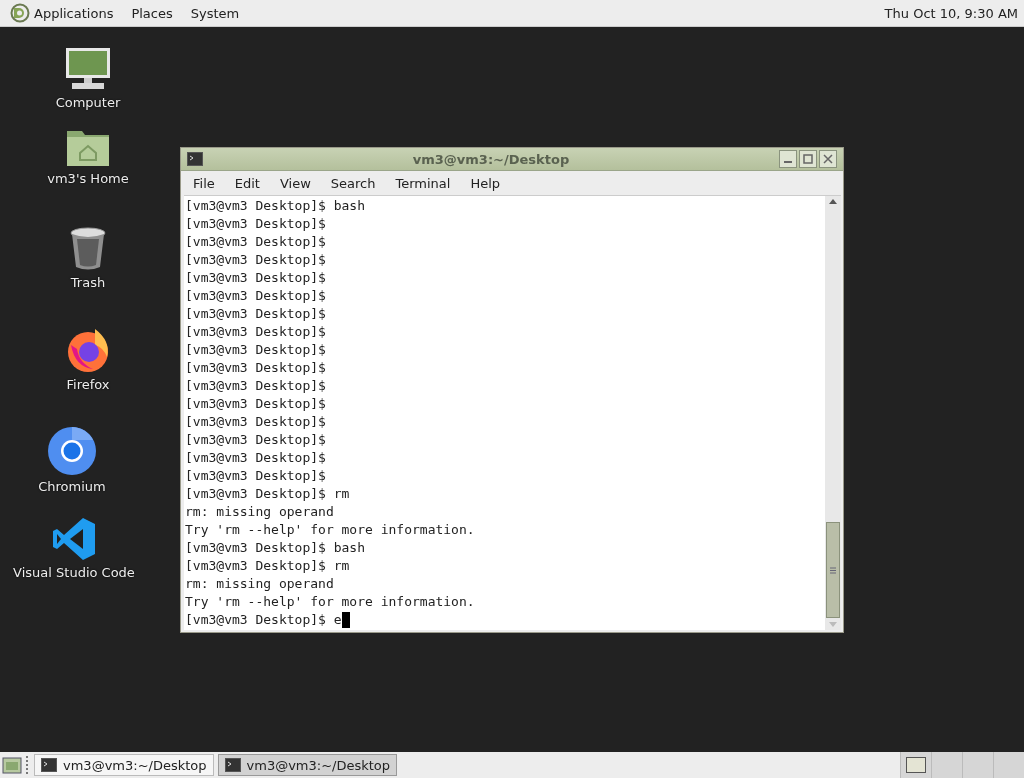 Image resolution: width=1024 pixels, height=778 pixels. What do you see at coordinates (88, 384) in the screenshot?
I see `desktop-icon-label: Firefox` at bounding box center [88, 384].